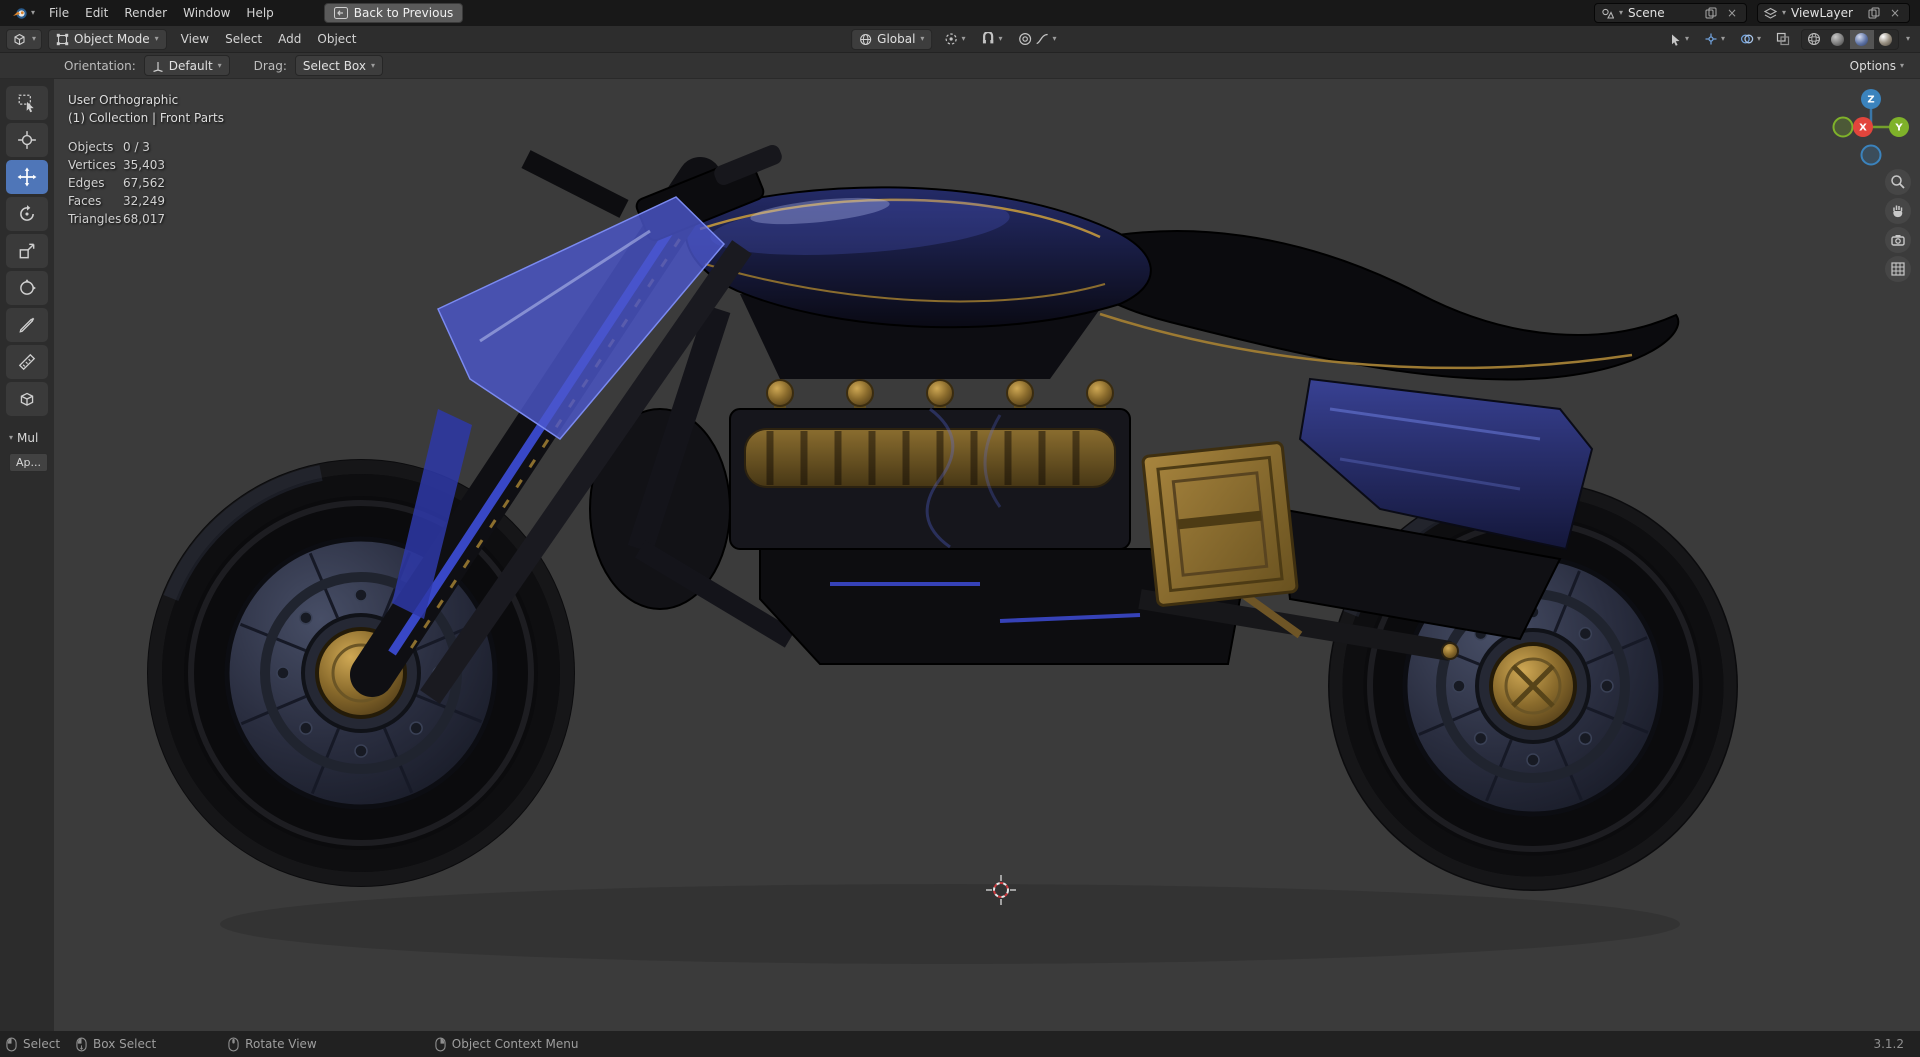 The height and width of the screenshot is (1057, 1920). Describe the element at coordinates (1843, 127) in the screenshot. I see `axis-y-negative` at that location.